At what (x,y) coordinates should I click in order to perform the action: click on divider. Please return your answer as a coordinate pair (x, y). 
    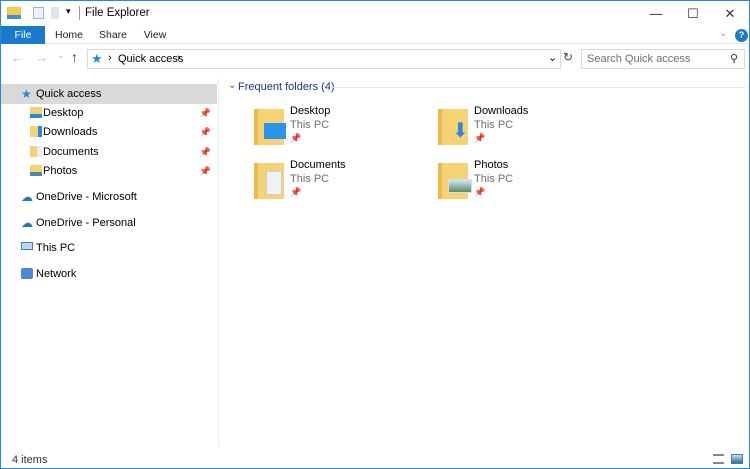
    Looking at the image, I should click on (79, 13).